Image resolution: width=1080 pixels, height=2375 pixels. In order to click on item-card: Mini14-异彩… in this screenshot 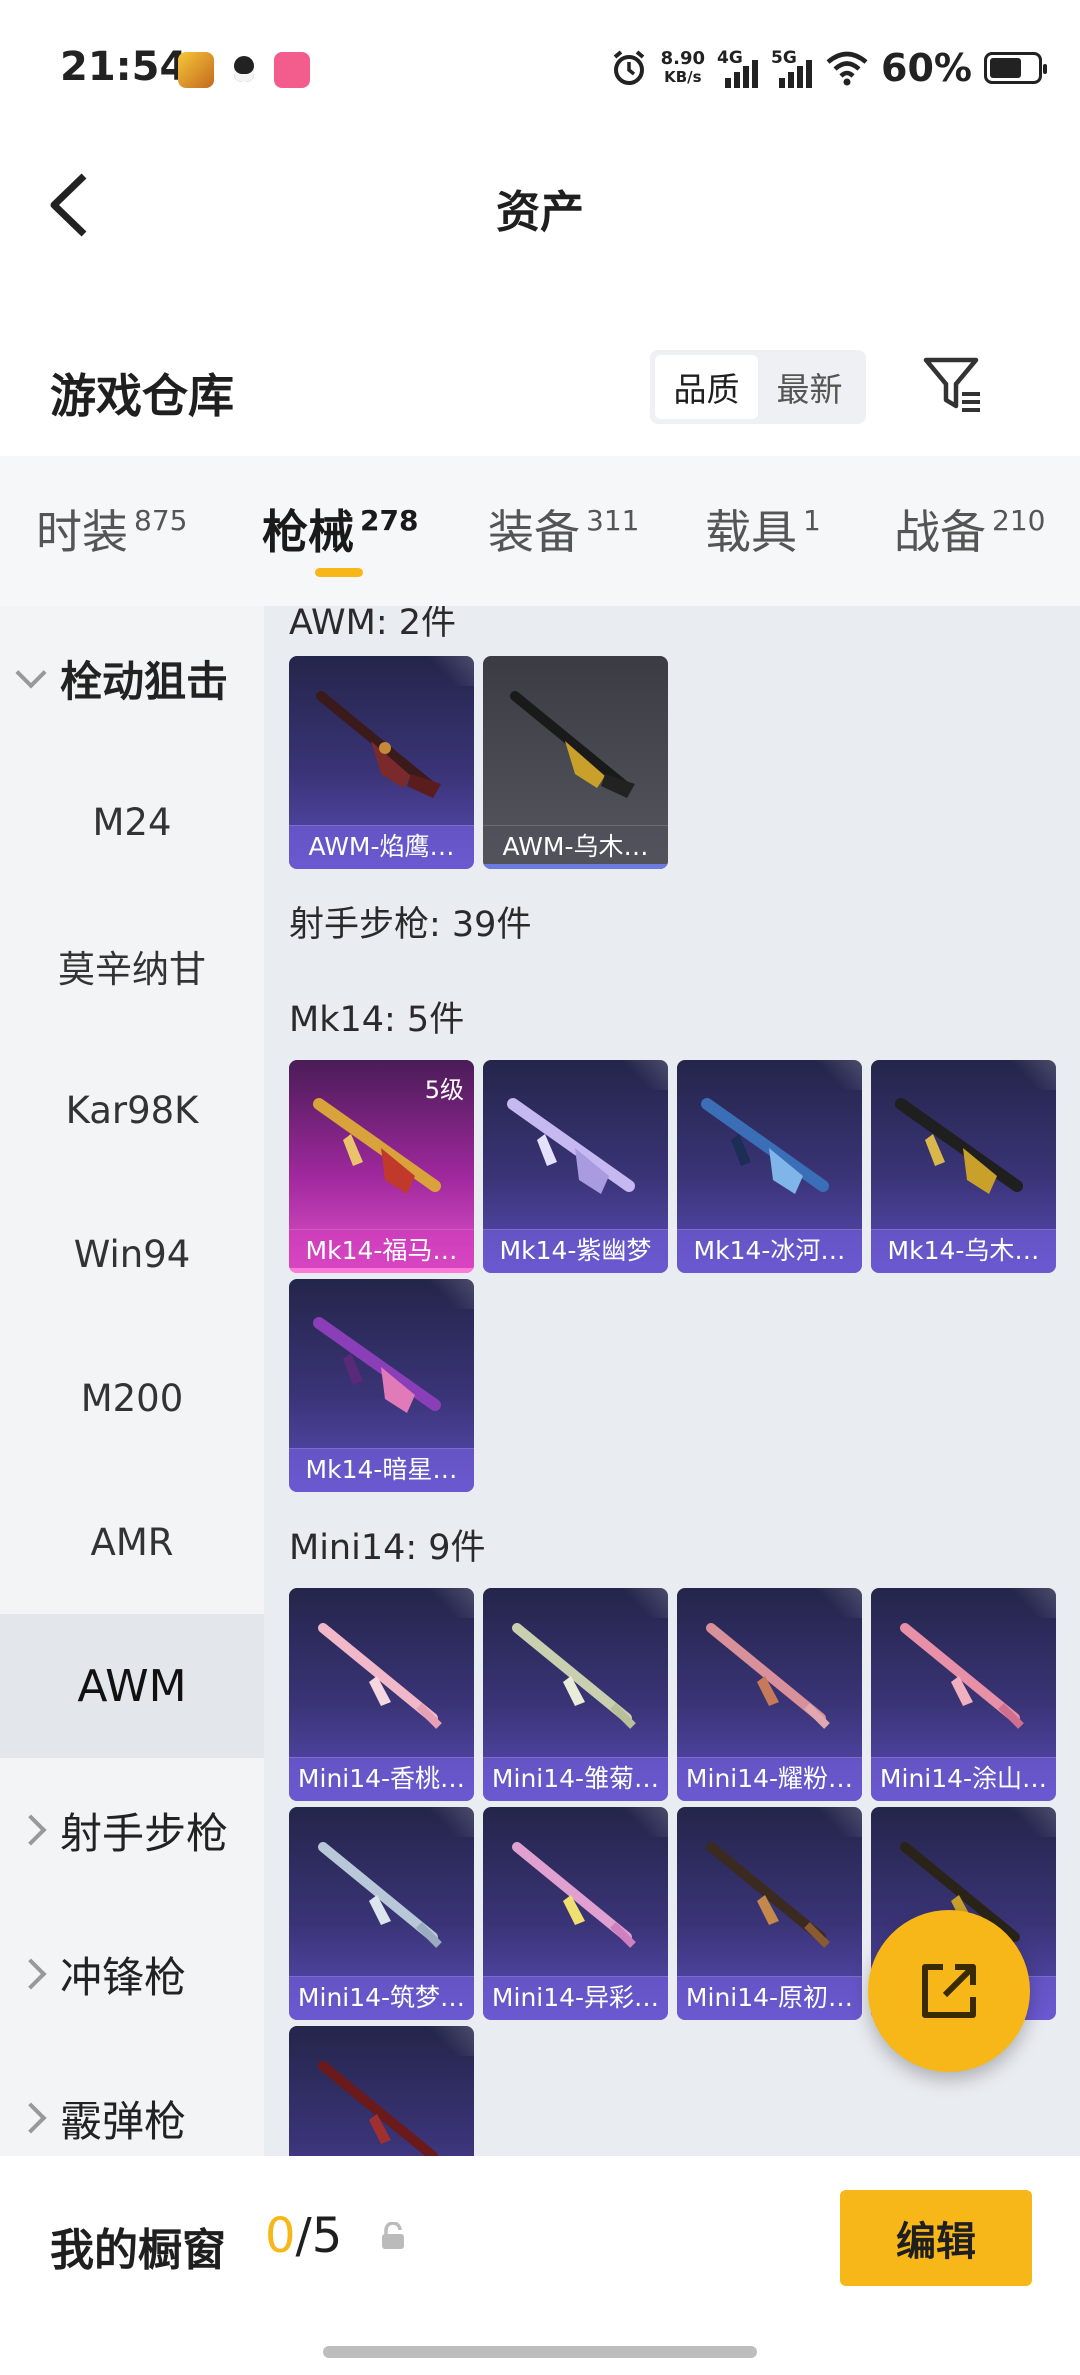, I will do `click(575, 1913)`.